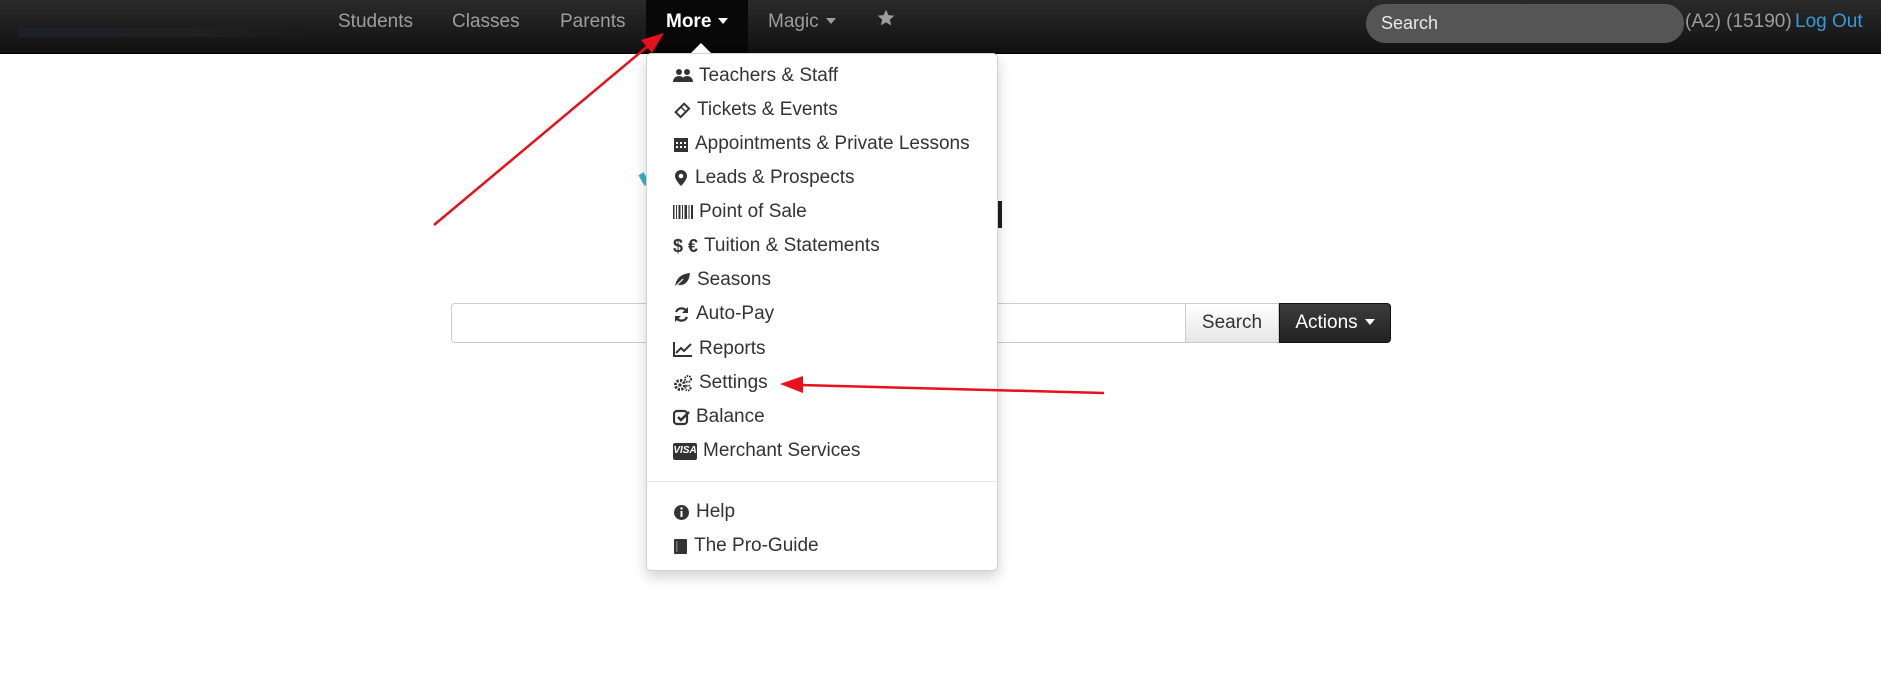  I want to click on barcode-icon, so click(683, 212).